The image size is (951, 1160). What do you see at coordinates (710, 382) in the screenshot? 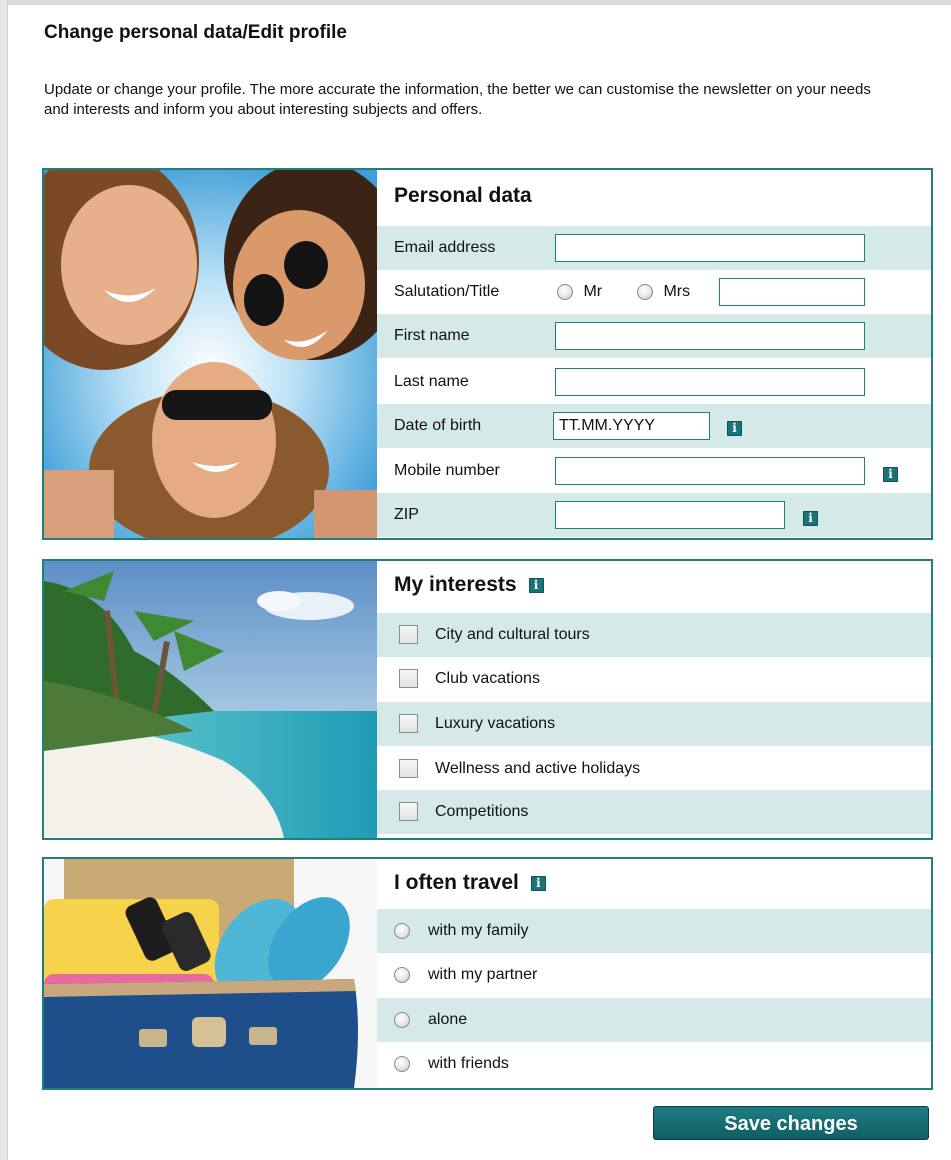
I see `last-name-field` at bounding box center [710, 382].